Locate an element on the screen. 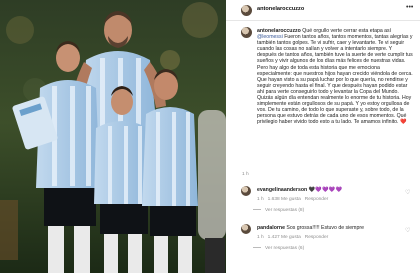  comment-meta: 1 h 1.427 Me gusta Responder is located at coordinates (292, 237).